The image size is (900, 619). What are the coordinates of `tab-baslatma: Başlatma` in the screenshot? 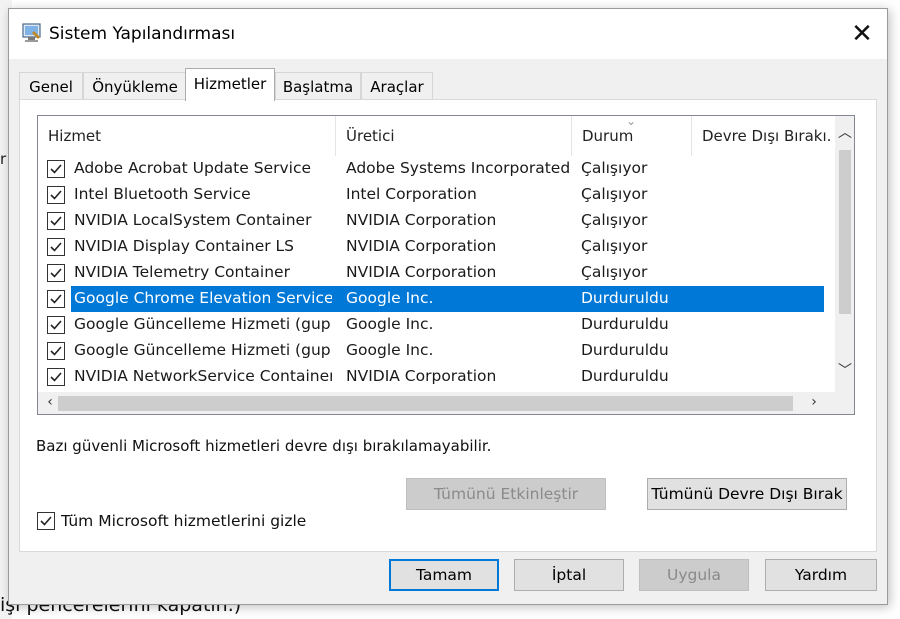 It's located at (318, 86).